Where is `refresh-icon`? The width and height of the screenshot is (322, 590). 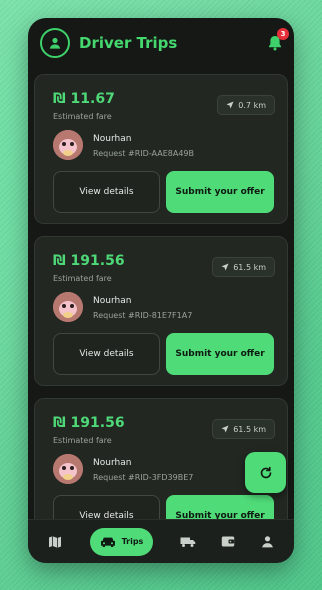
refresh-icon is located at coordinates (265, 472).